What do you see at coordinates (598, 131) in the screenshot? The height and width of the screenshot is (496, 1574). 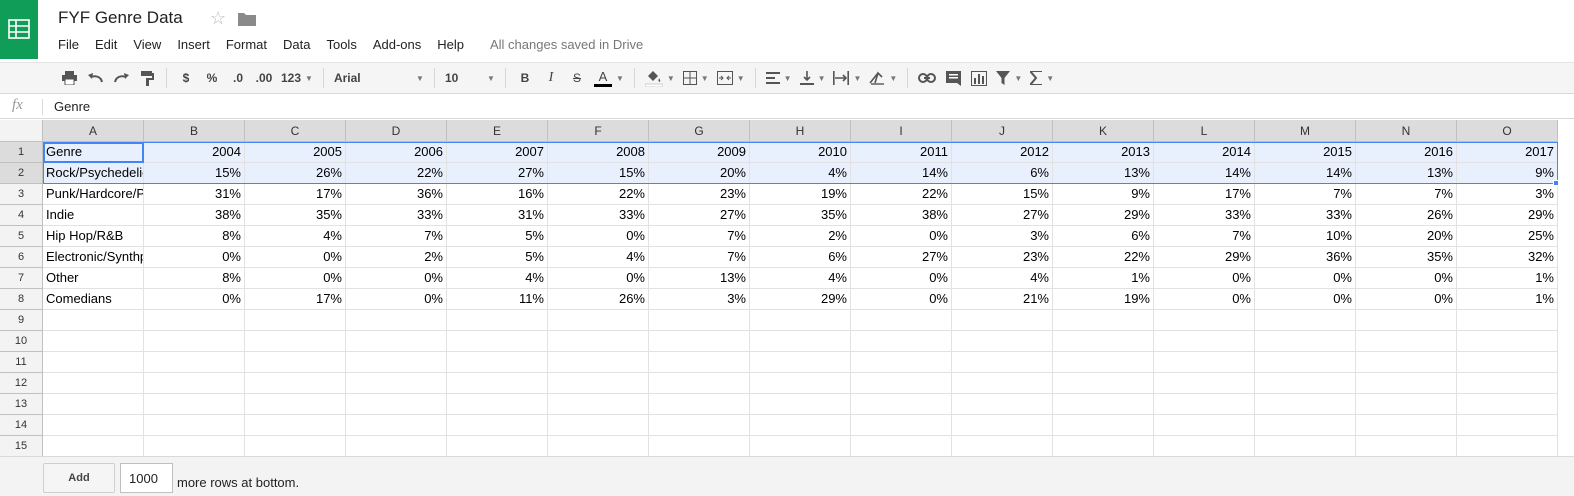 I see `column-header-f: F` at bounding box center [598, 131].